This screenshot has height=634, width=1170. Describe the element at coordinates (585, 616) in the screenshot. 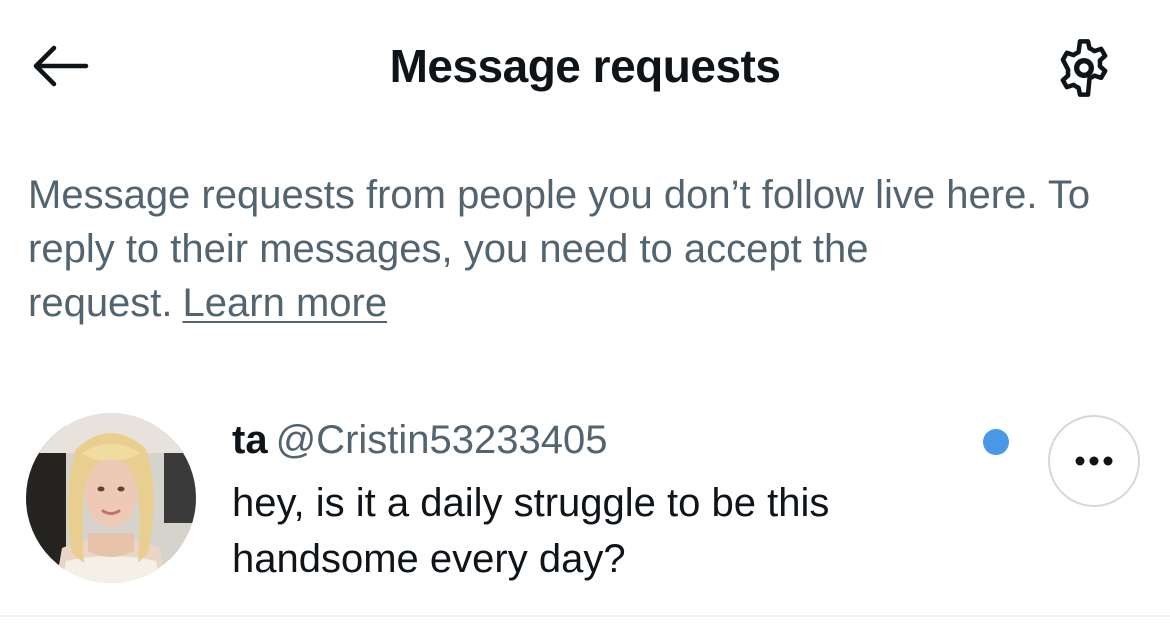

I see `divider` at that location.